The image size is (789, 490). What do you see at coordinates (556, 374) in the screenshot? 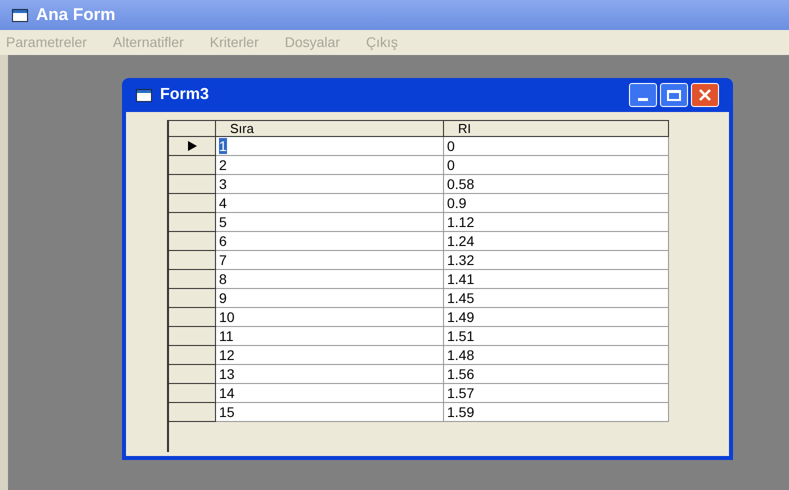
I see `table-cell: 1.56` at bounding box center [556, 374].